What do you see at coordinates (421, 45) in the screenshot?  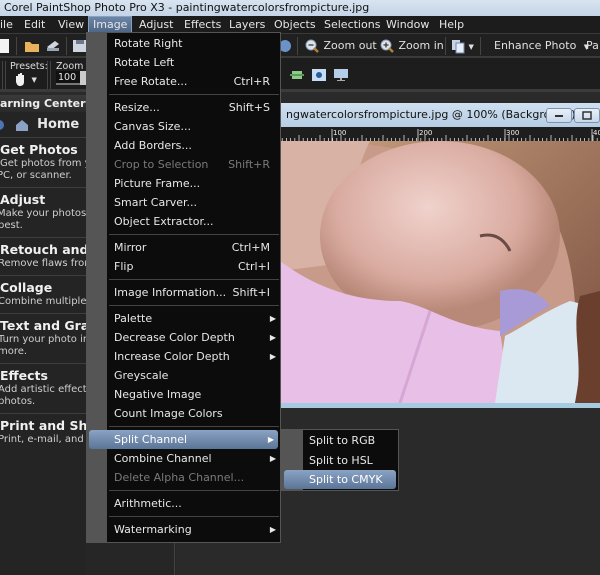 I see `zoom-in-label: Zoom in` at bounding box center [421, 45].